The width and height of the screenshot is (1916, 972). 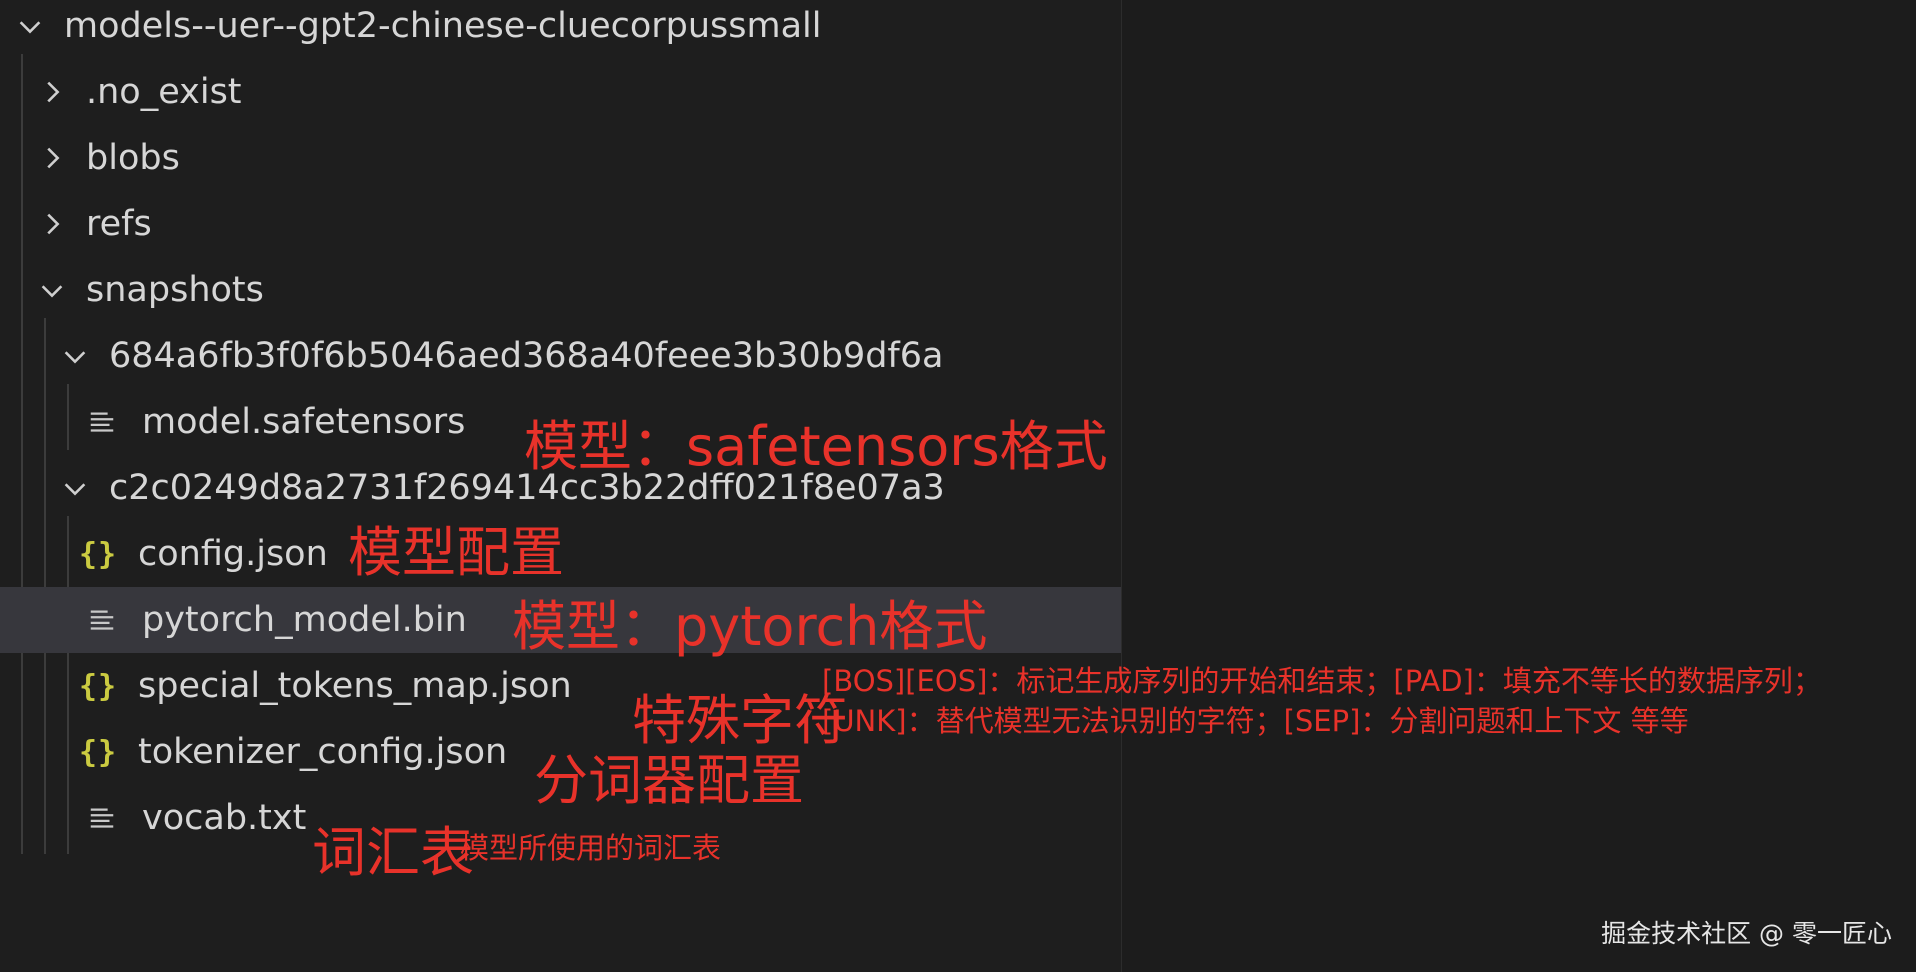 What do you see at coordinates (133, 158) in the screenshot?
I see `folder-label: blobs` at bounding box center [133, 158].